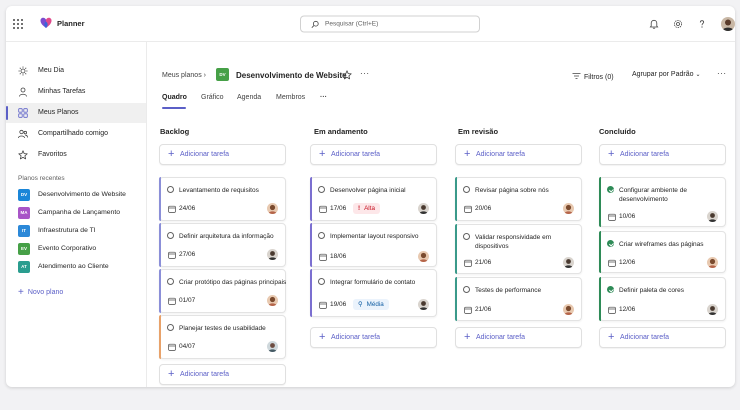 Image resolution: width=740 pixels, height=410 pixels. I want to click on breadcrumb: Meus planos ›, so click(184, 75).